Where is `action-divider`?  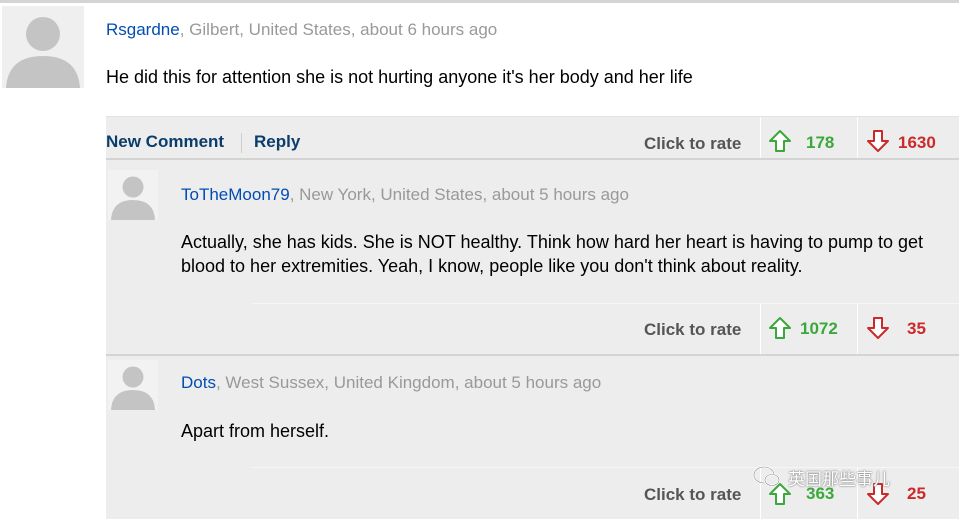
action-divider is located at coordinates (241, 143).